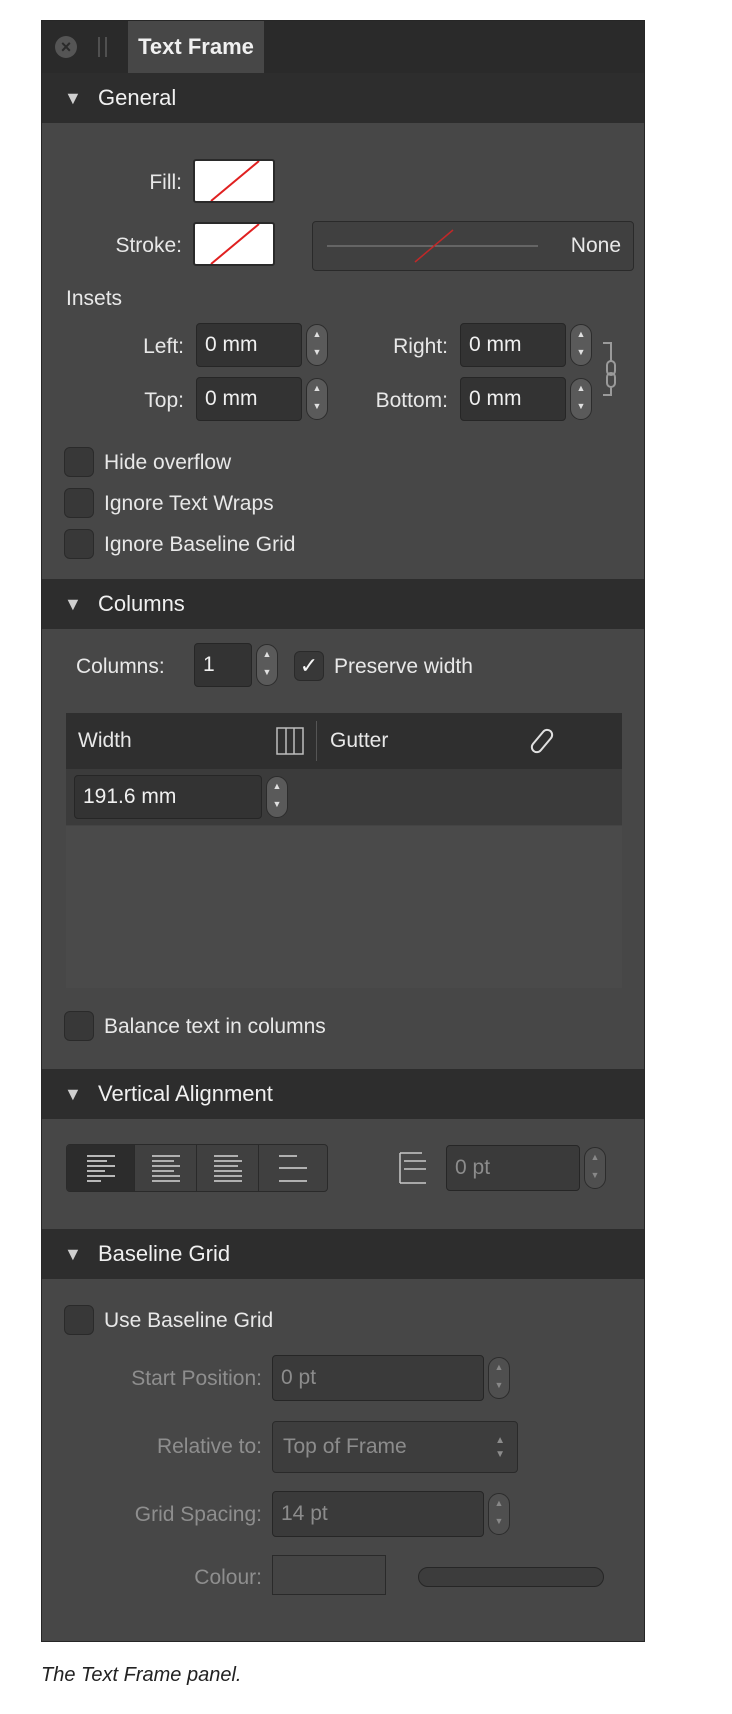  I want to click on drag-grip-icon, so click(102, 47).